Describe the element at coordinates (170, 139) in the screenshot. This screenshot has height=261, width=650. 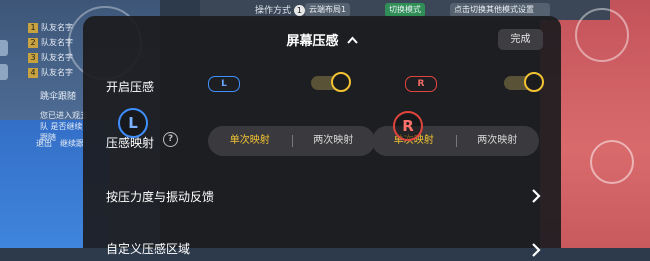
I see `help-icon: ?` at that location.